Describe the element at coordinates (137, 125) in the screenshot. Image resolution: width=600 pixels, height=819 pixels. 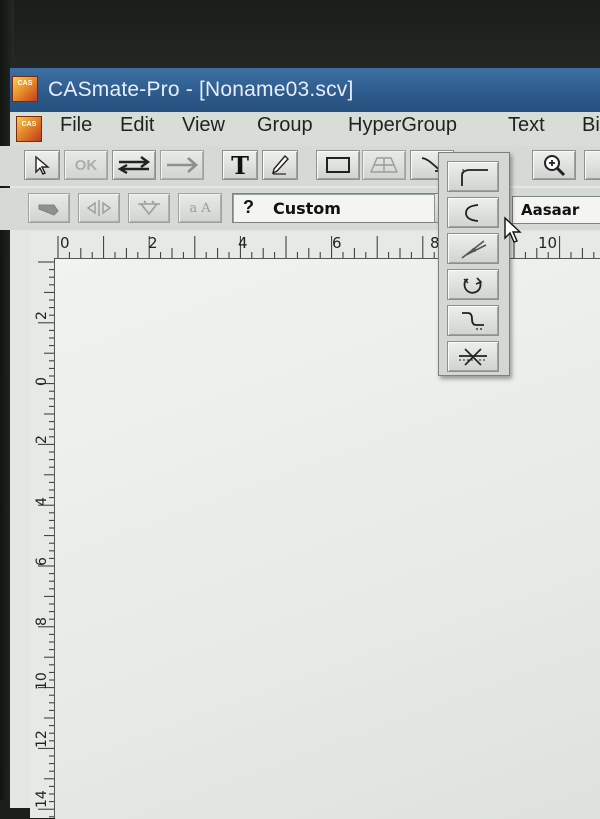
I see `menu-edit: Edit` at that location.